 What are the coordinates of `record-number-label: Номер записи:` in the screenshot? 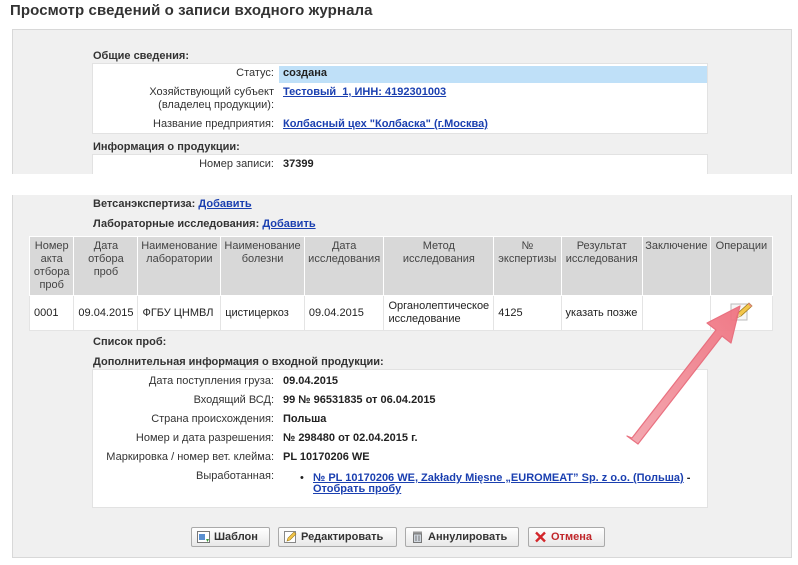 It's located at (236, 164).